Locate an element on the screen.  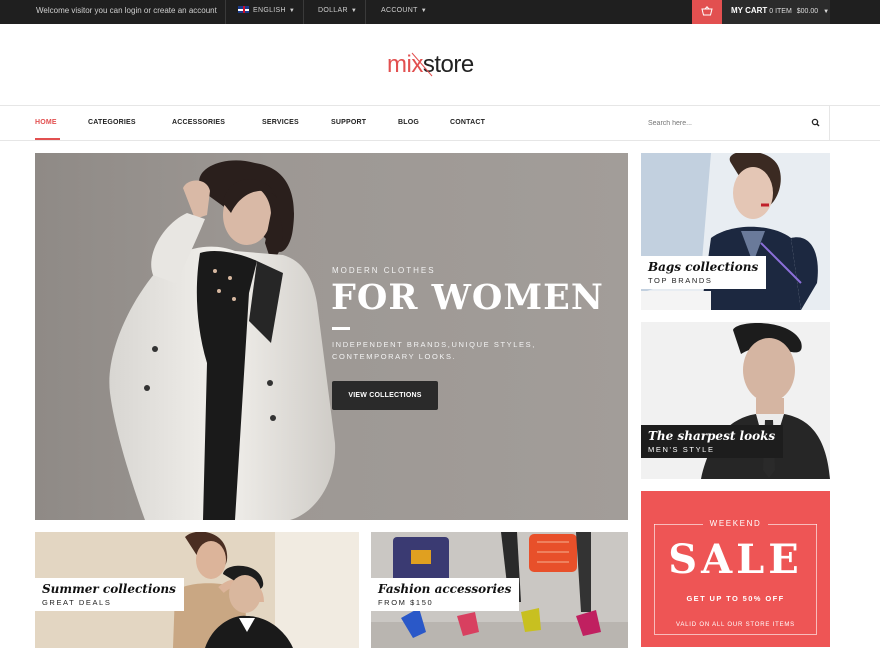
search-icon is located at coordinates (815, 122).